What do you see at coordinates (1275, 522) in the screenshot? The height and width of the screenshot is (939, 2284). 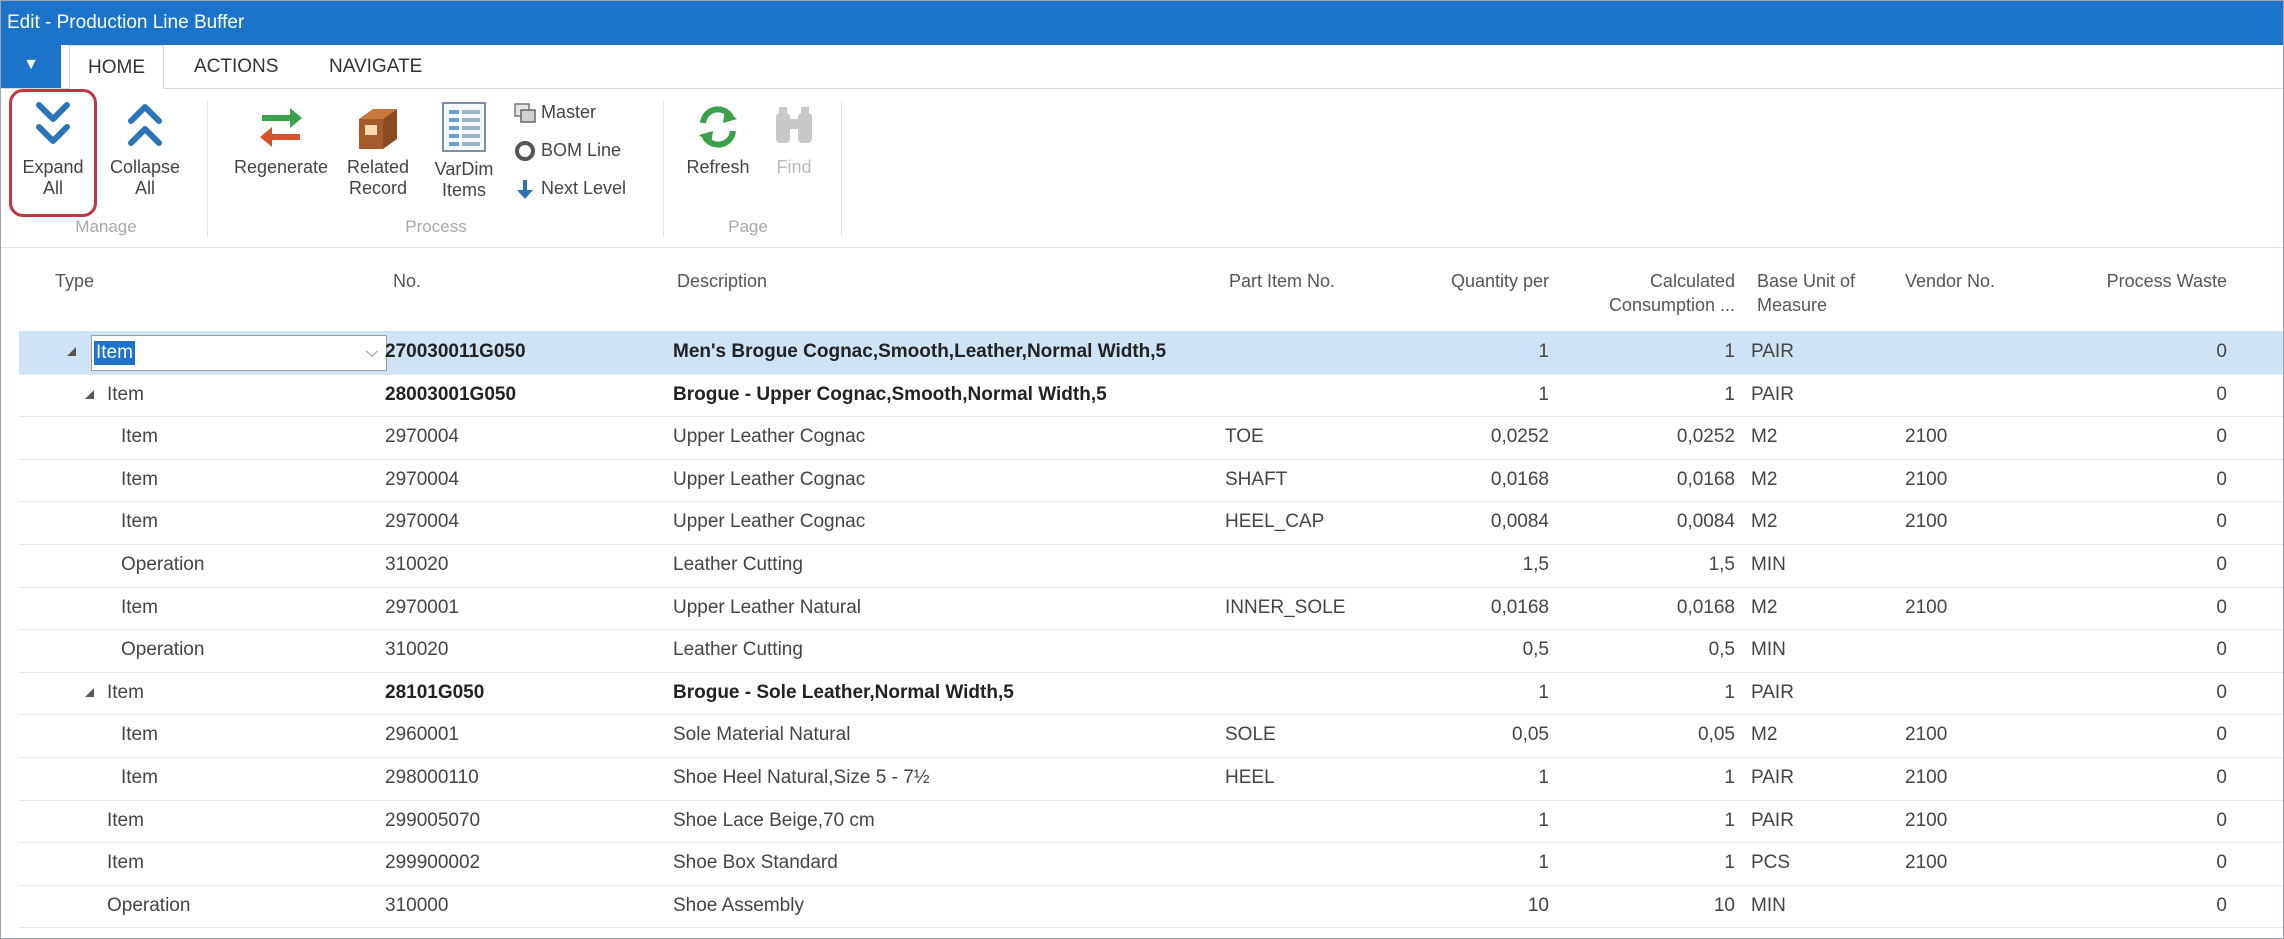 I see `cell-part-item-no: HEEL_CAP` at bounding box center [1275, 522].